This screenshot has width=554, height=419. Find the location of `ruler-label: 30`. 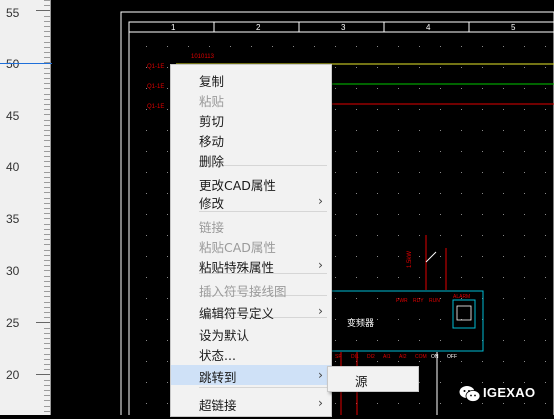

ruler-label: 30 is located at coordinates (13, 271).